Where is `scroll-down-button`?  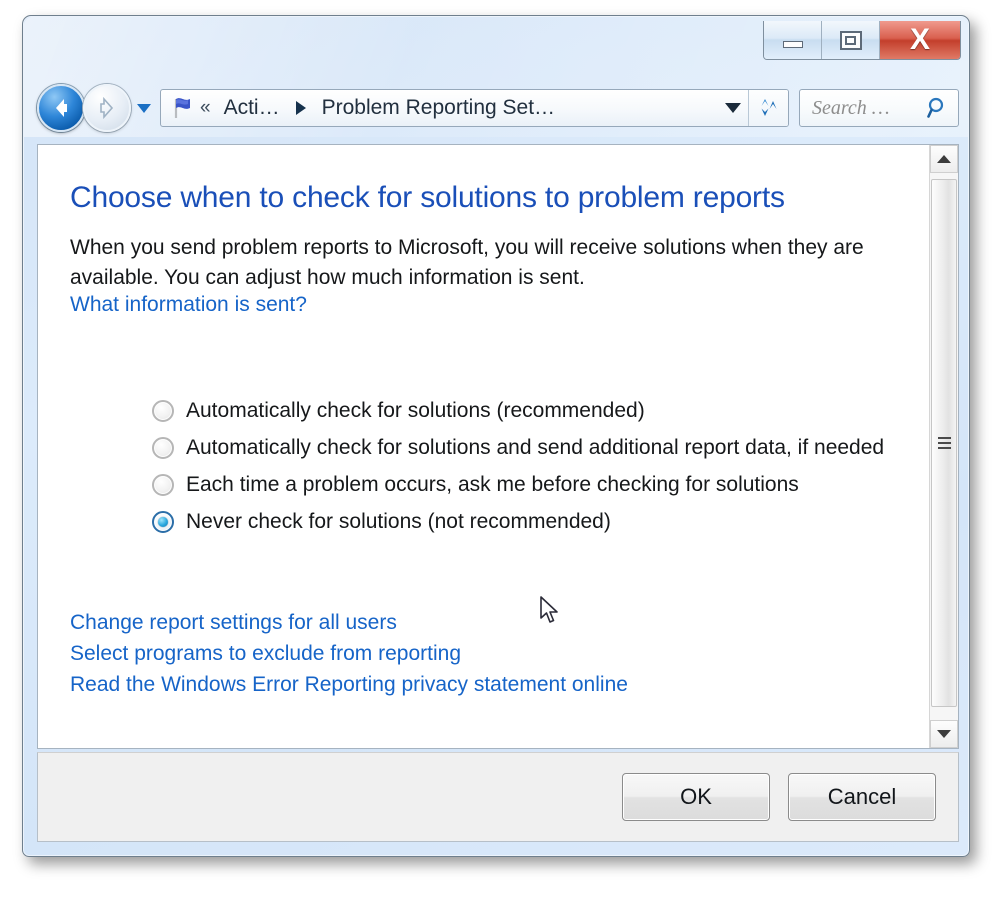 scroll-down-button is located at coordinates (944, 734).